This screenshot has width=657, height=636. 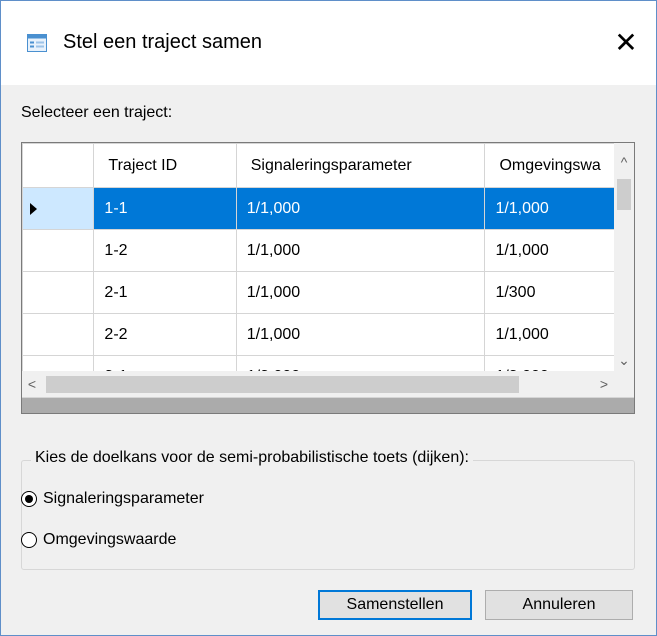 I want to click on horizontal-scrollbar: < >, so click(x=318, y=384).